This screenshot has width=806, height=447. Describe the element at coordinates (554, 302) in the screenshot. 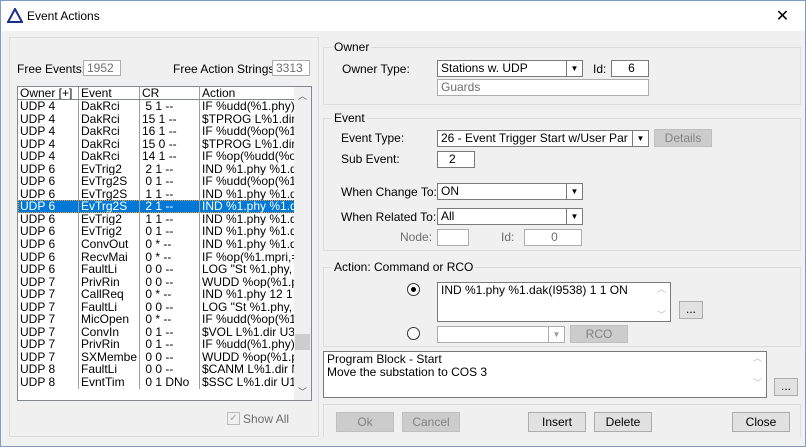

I see `command-textarea: IND %1.phy %1.dak(I9538) 1 1 ON ︿ ﹀` at that location.